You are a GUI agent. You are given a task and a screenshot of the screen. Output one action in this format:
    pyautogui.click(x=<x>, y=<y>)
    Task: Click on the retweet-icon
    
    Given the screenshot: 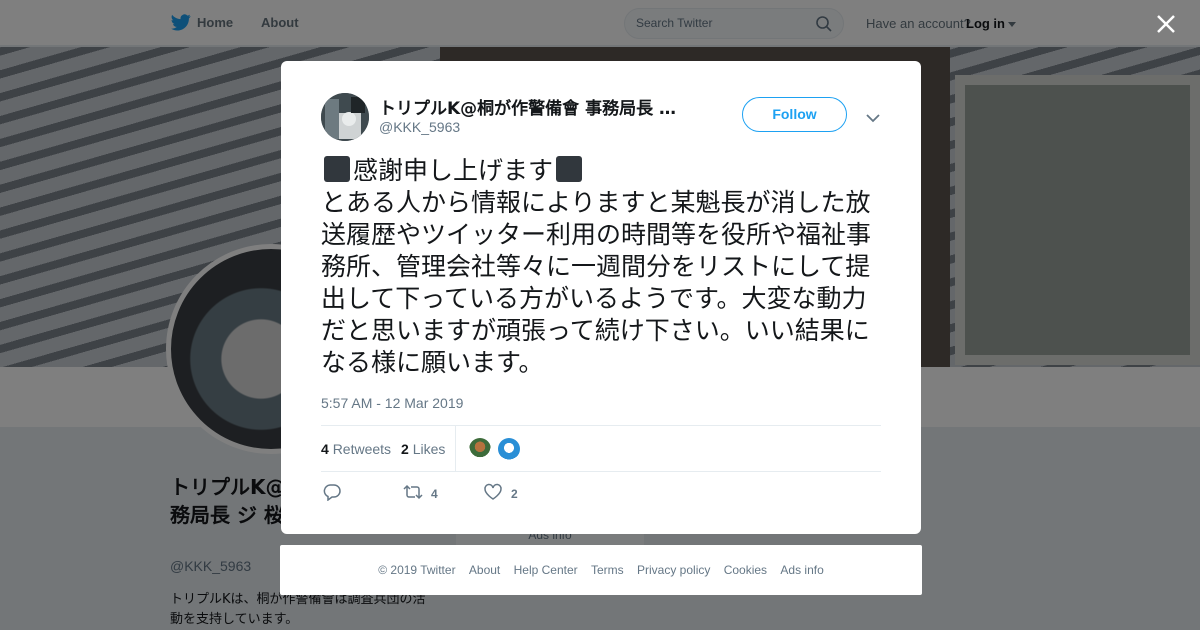 What is the action you would take?
    pyautogui.click(x=413, y=494)
    